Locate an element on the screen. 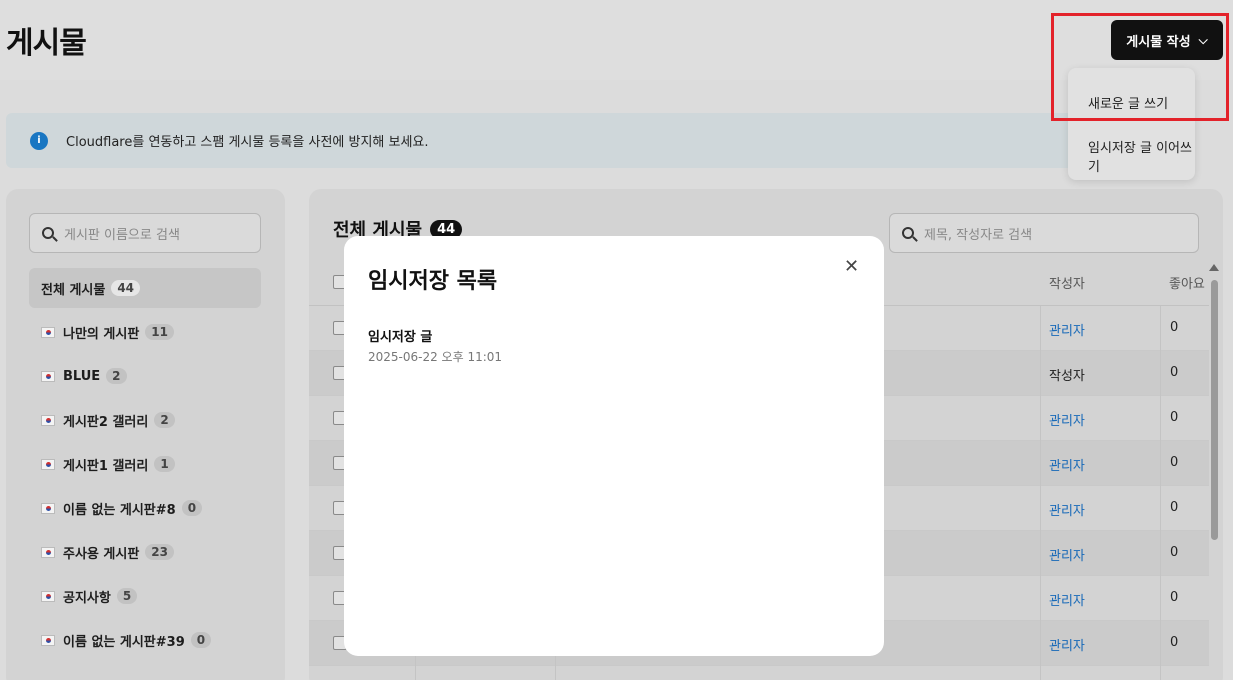 The height and width of the screenshot is (680, 1233). sidebar-item-label: 전체 게시물 is located at coordinates (73, 290).